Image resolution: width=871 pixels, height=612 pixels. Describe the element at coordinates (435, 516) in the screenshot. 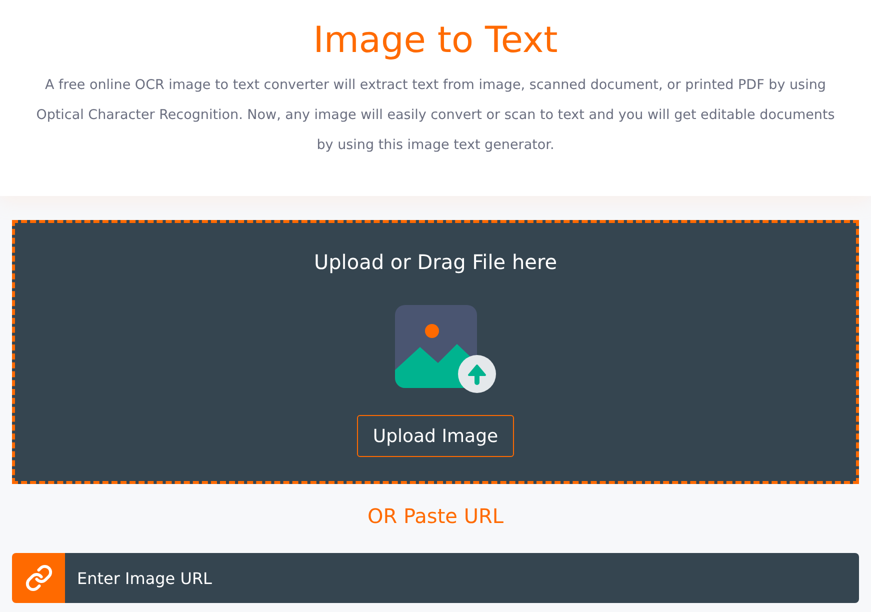

I see `paste-url-heading: OR Paste URL` at that location.